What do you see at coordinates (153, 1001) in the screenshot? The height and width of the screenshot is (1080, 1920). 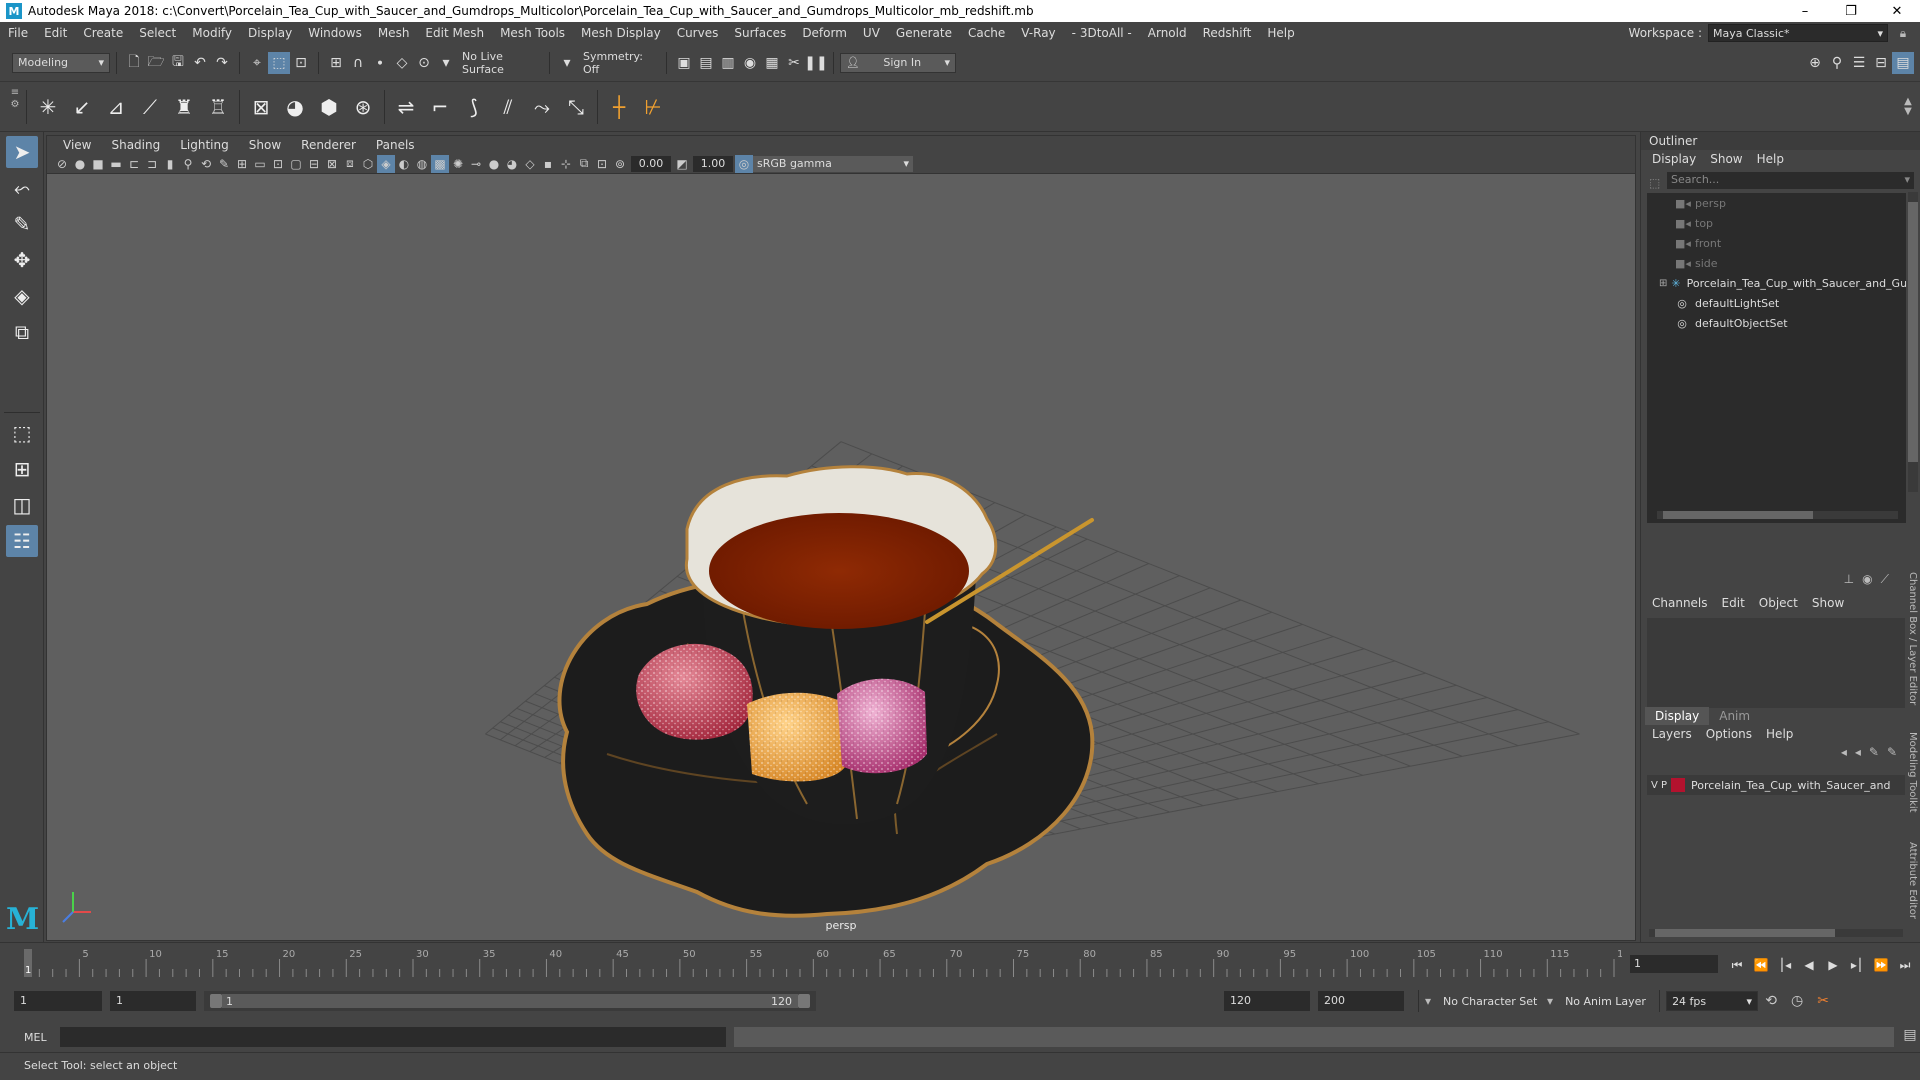 I see `playback-start-field: 1` at bounding box center [153, 1001].